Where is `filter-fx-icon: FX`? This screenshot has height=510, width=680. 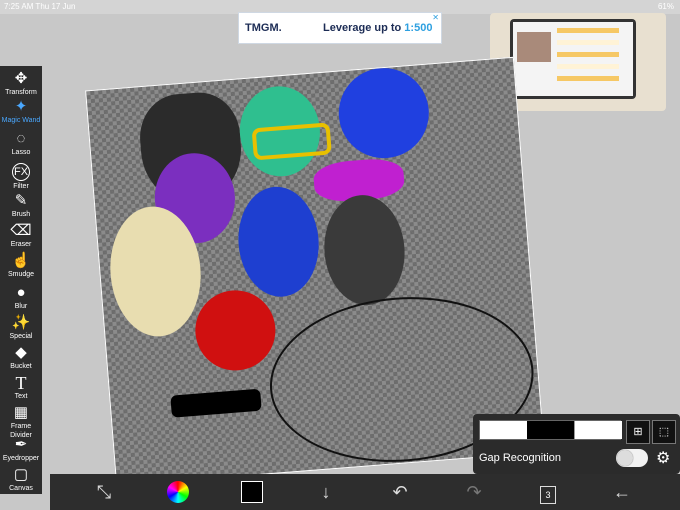
filter-fx-icon: FX is located at coordinates (21, 172).